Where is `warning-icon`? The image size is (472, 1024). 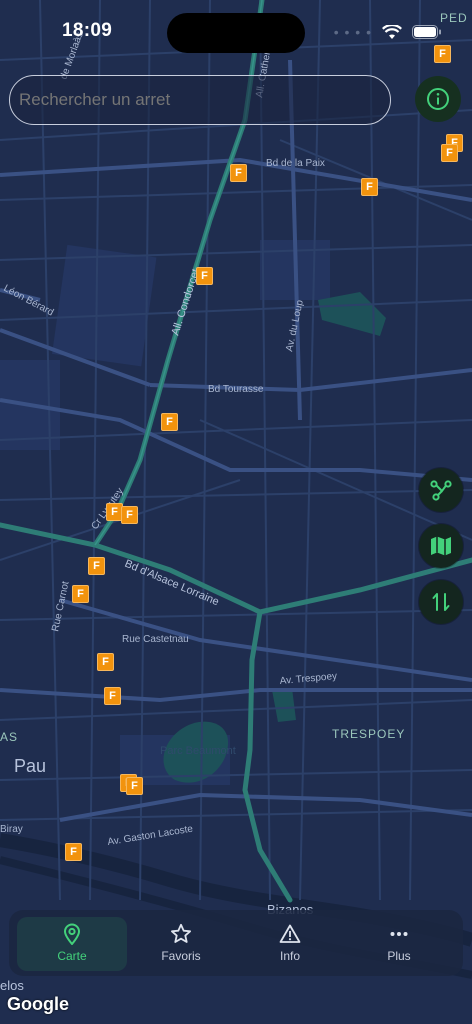 warning-icon is located at coordinates (290, 933).